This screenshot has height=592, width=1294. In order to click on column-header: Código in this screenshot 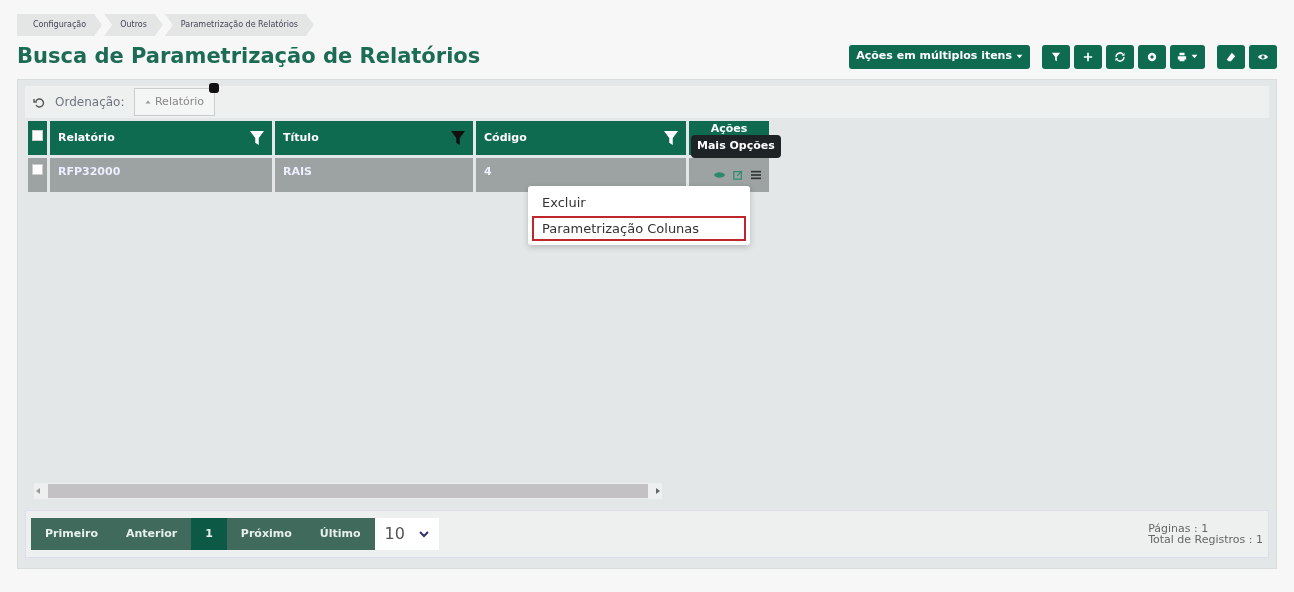, I will do `click(505, 137)`.